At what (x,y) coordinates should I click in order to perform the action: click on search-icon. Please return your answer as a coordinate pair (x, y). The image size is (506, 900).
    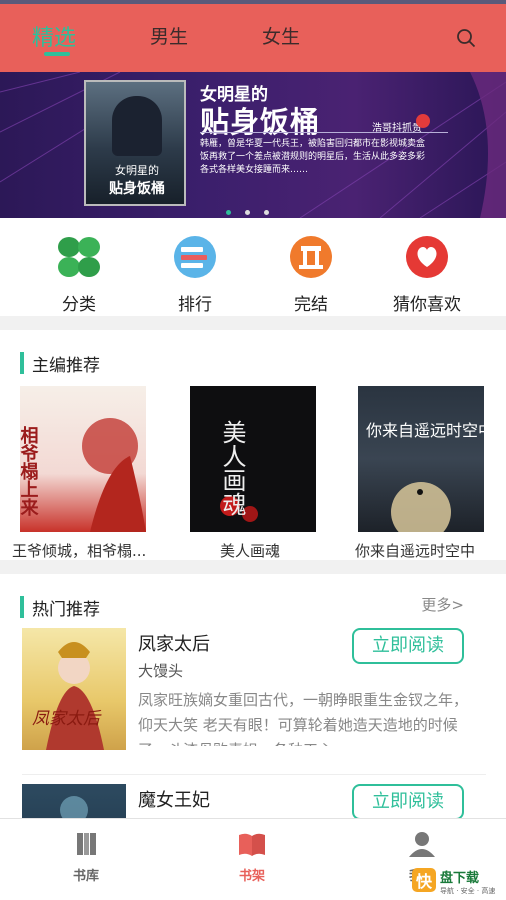
    Looking at the image, I should click on (466, 38).